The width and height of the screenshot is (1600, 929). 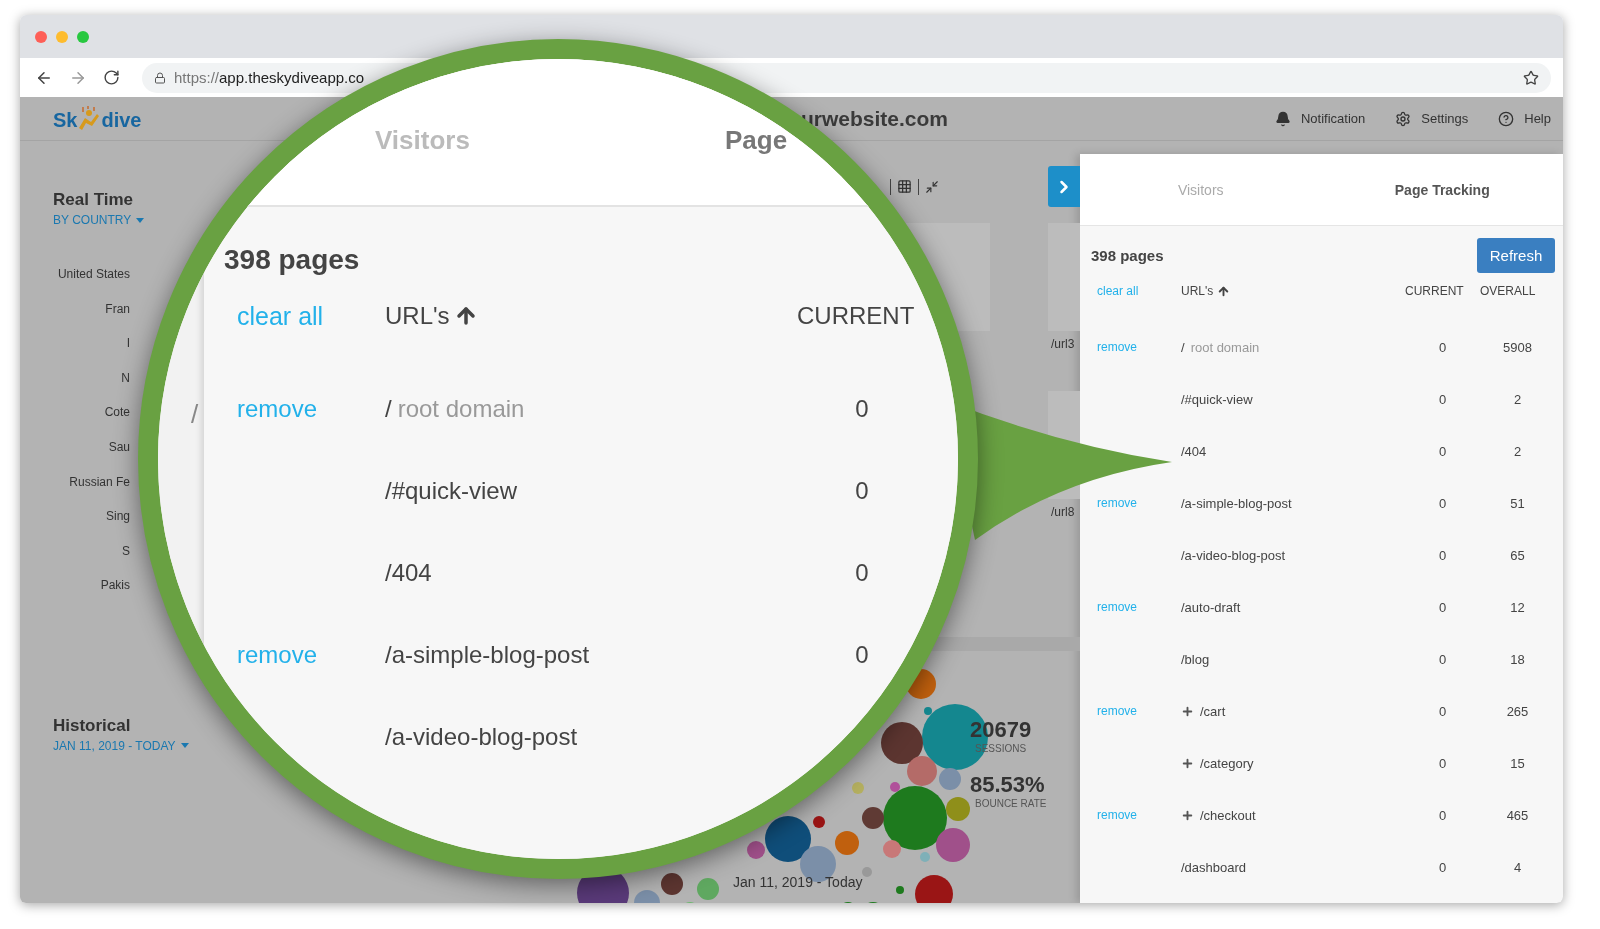 What do you see at coordinates (1517, 503) in the screenshot?
I see `overall-count: 51` at bounding box center [1517, 503].